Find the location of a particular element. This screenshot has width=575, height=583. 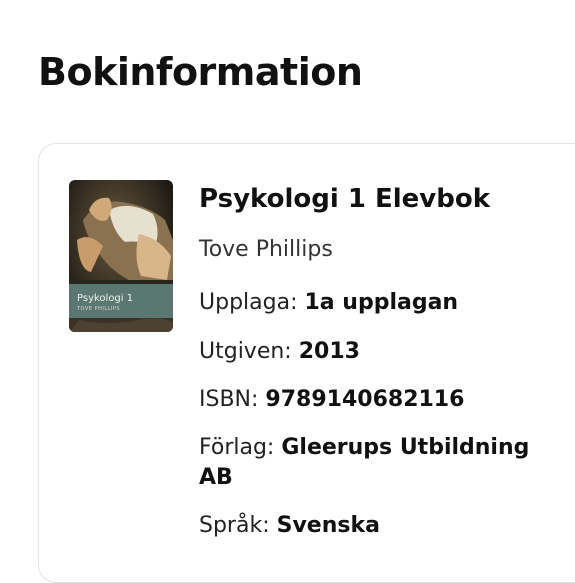

page-title: Bokinformation is located at coordinates (200, 72).